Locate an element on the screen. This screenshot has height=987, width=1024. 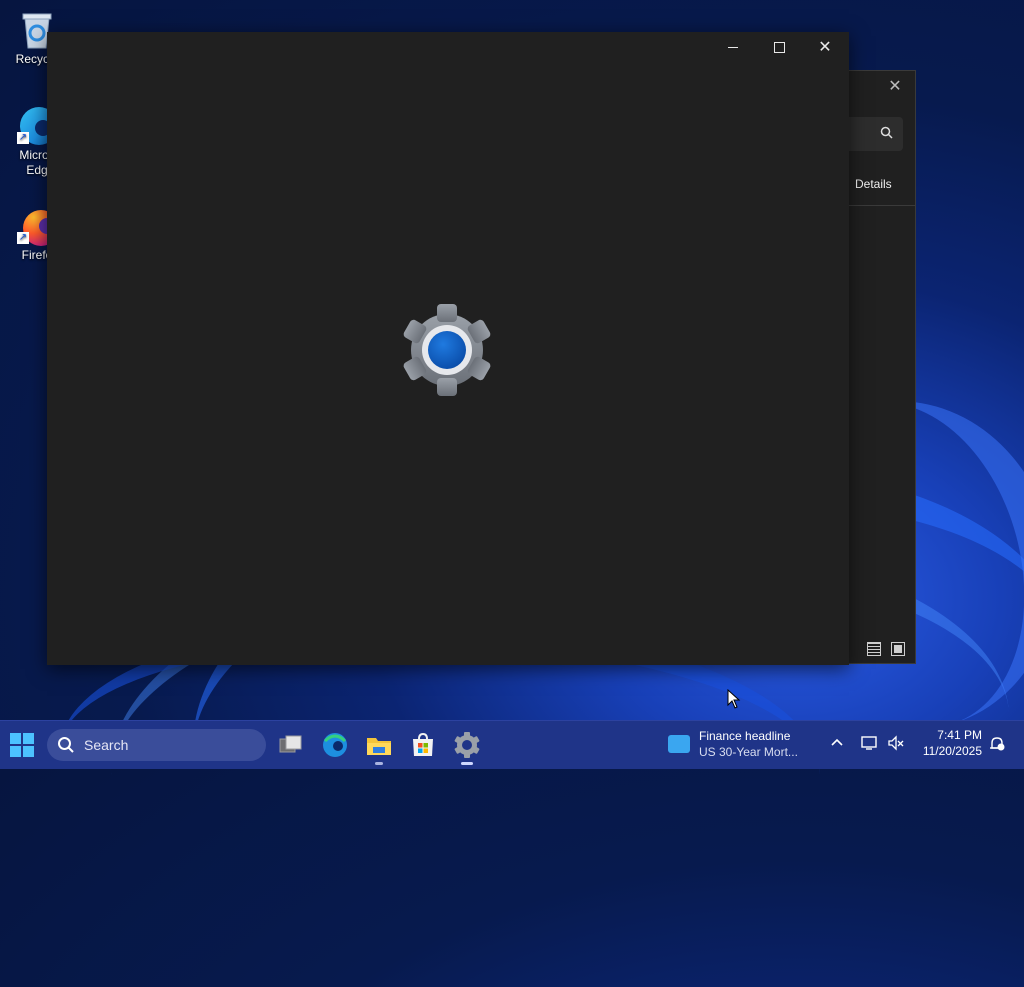
background-window-close-button: ✕ is located at coordinates (895, 87).